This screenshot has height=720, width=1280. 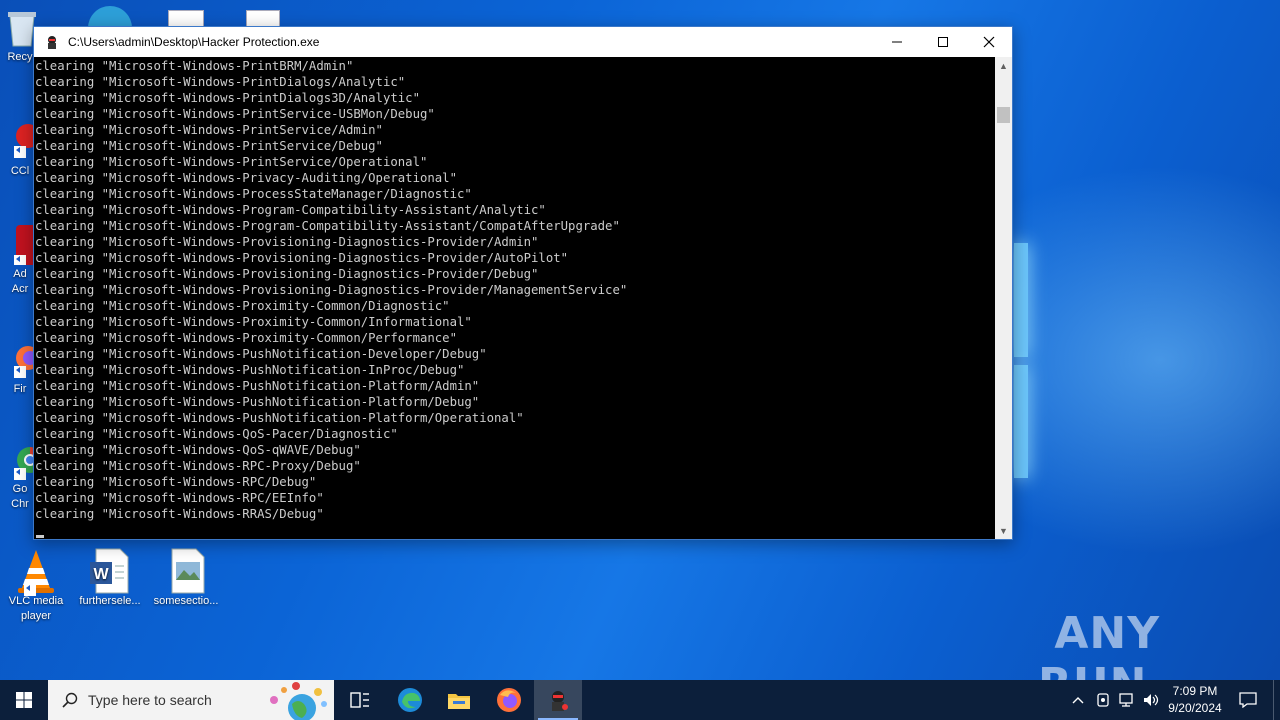 I want to click on taskbar: Type here to search 7:09 PM 9/20/2024, so click(x=640, y=700).